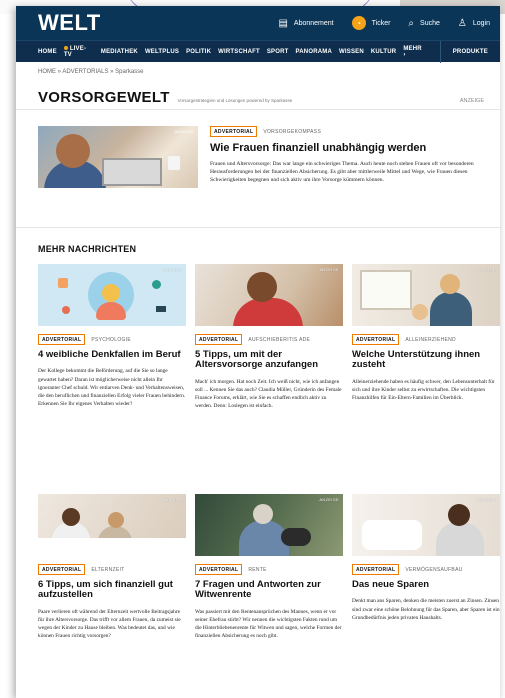  I want to click on search-icon: ⌕, so click(411, 23).